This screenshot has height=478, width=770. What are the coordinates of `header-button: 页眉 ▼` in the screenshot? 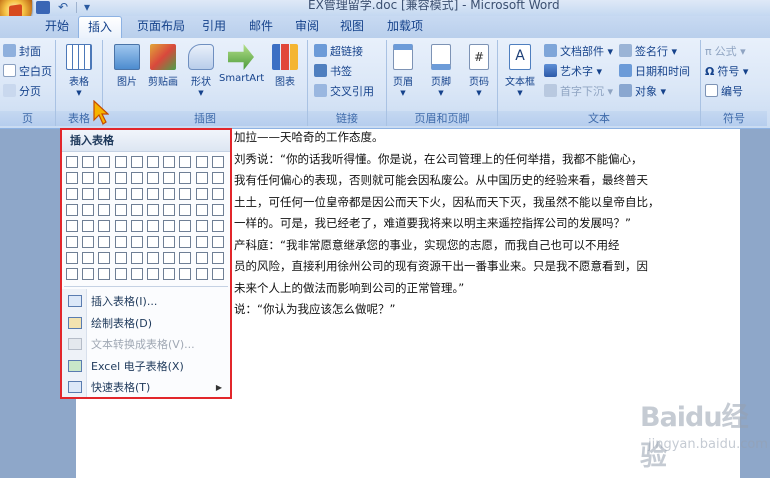 It's located at (403, 70).